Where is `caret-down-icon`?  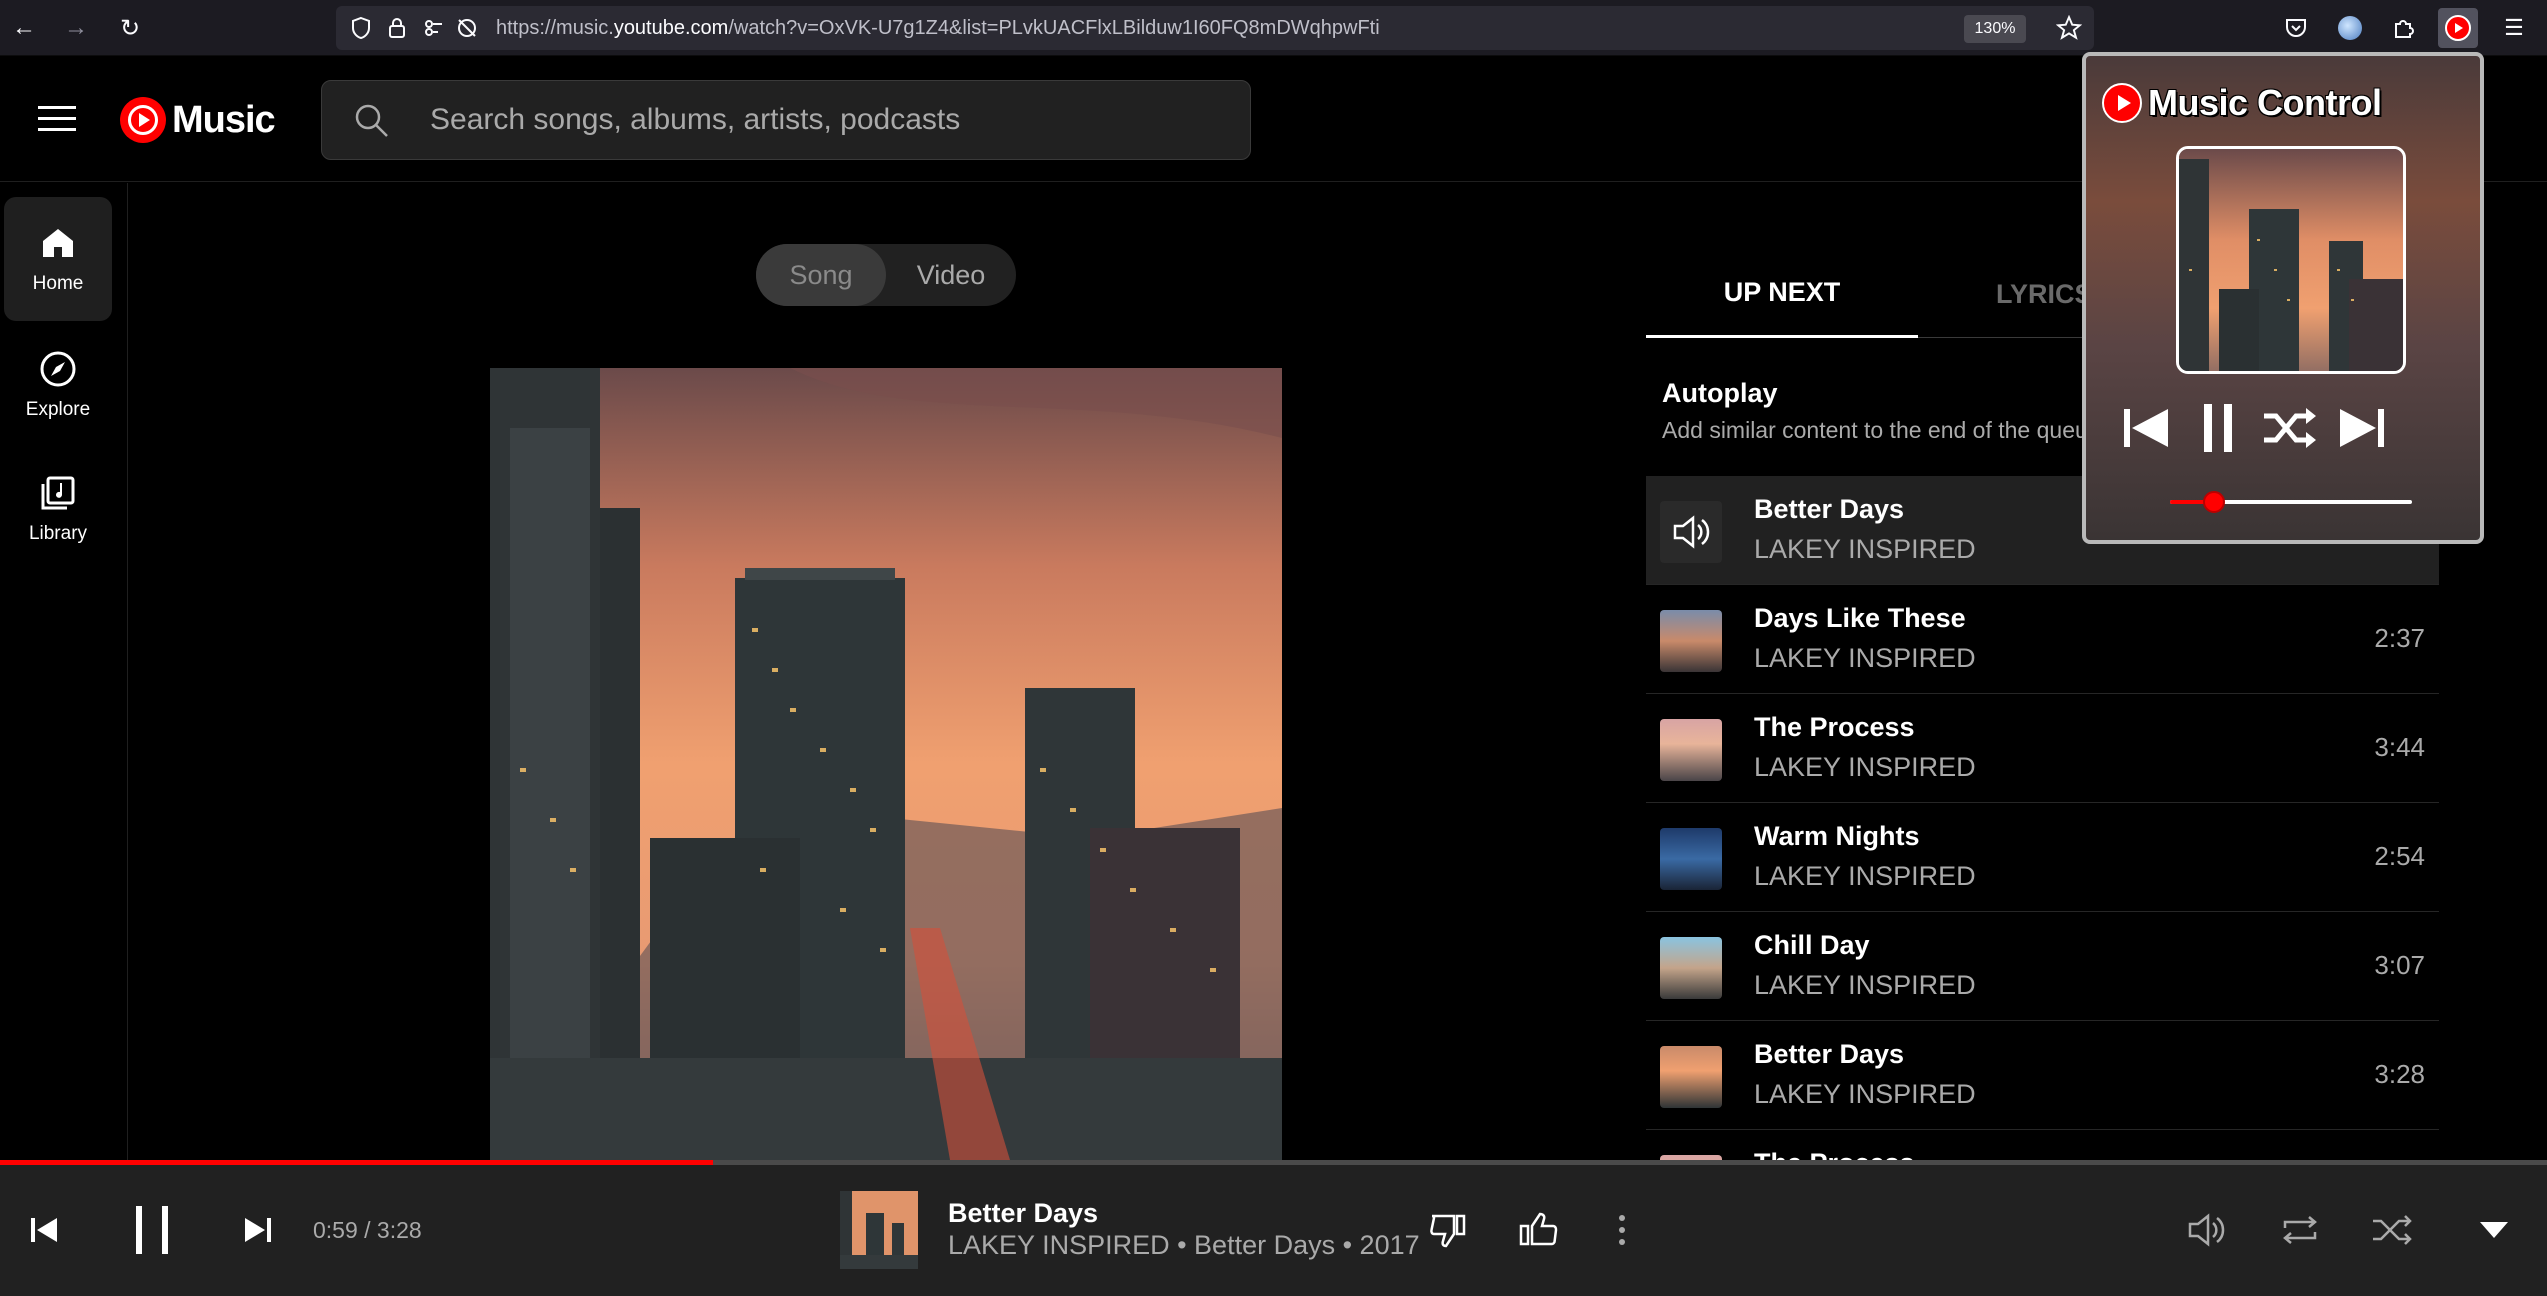 caret-down-icon is located at coordinates (2494, 1230).